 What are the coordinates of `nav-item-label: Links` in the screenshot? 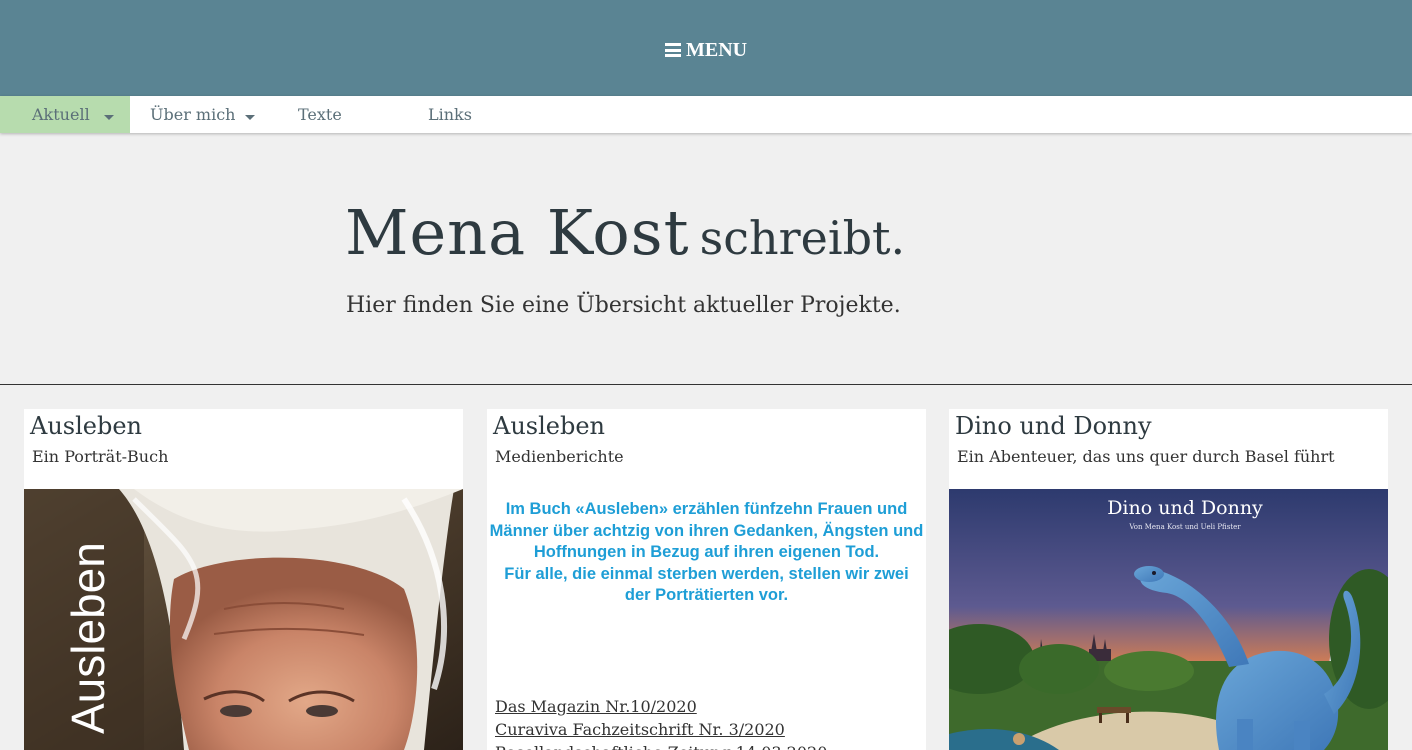 It's located at (450, 114).